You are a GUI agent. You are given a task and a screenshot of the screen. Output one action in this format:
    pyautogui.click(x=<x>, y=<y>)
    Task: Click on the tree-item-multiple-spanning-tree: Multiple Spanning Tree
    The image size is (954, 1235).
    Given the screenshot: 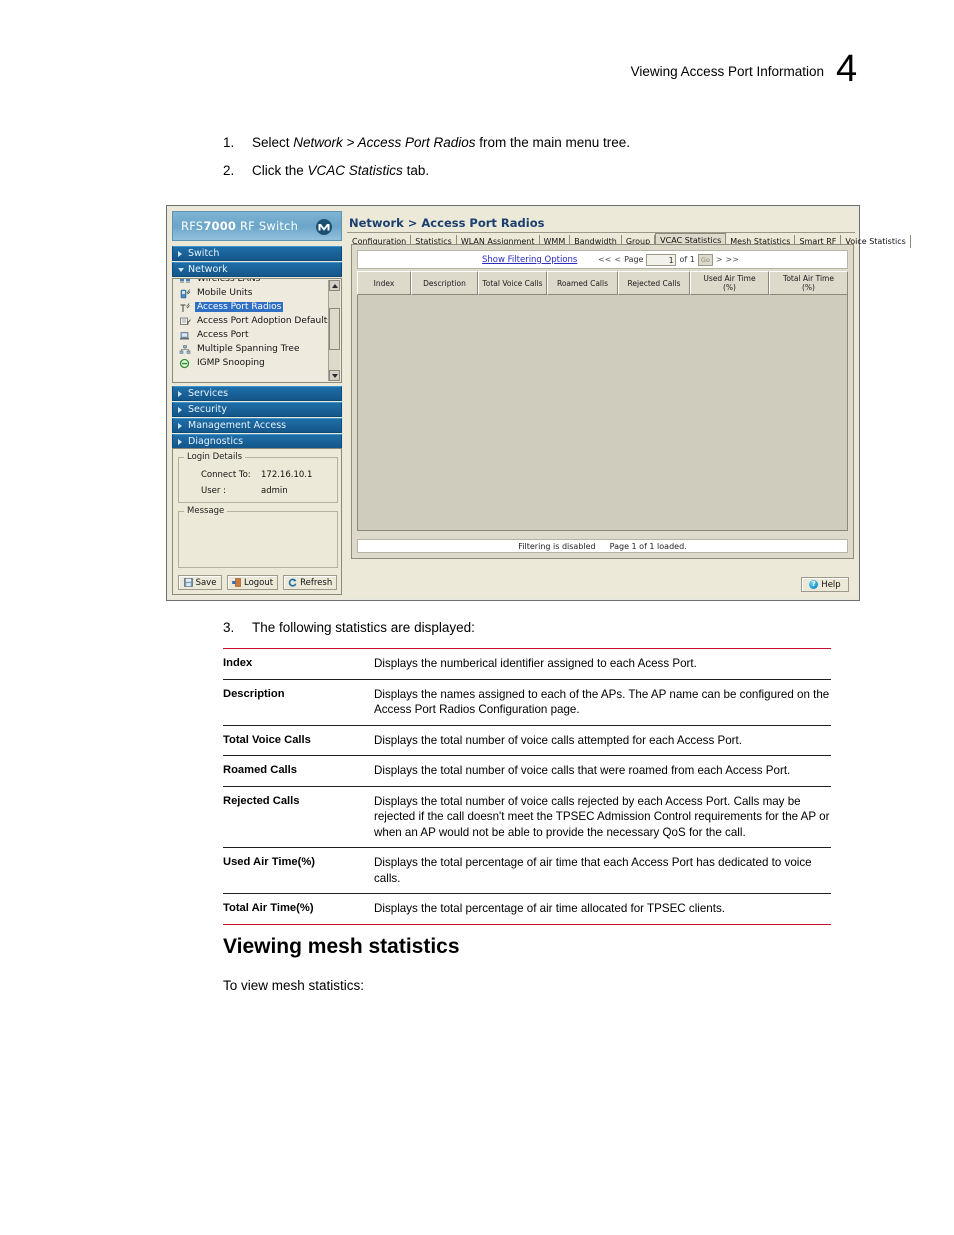 What is the action you would take?
    pyautogui.click(x=250, y=349)
    